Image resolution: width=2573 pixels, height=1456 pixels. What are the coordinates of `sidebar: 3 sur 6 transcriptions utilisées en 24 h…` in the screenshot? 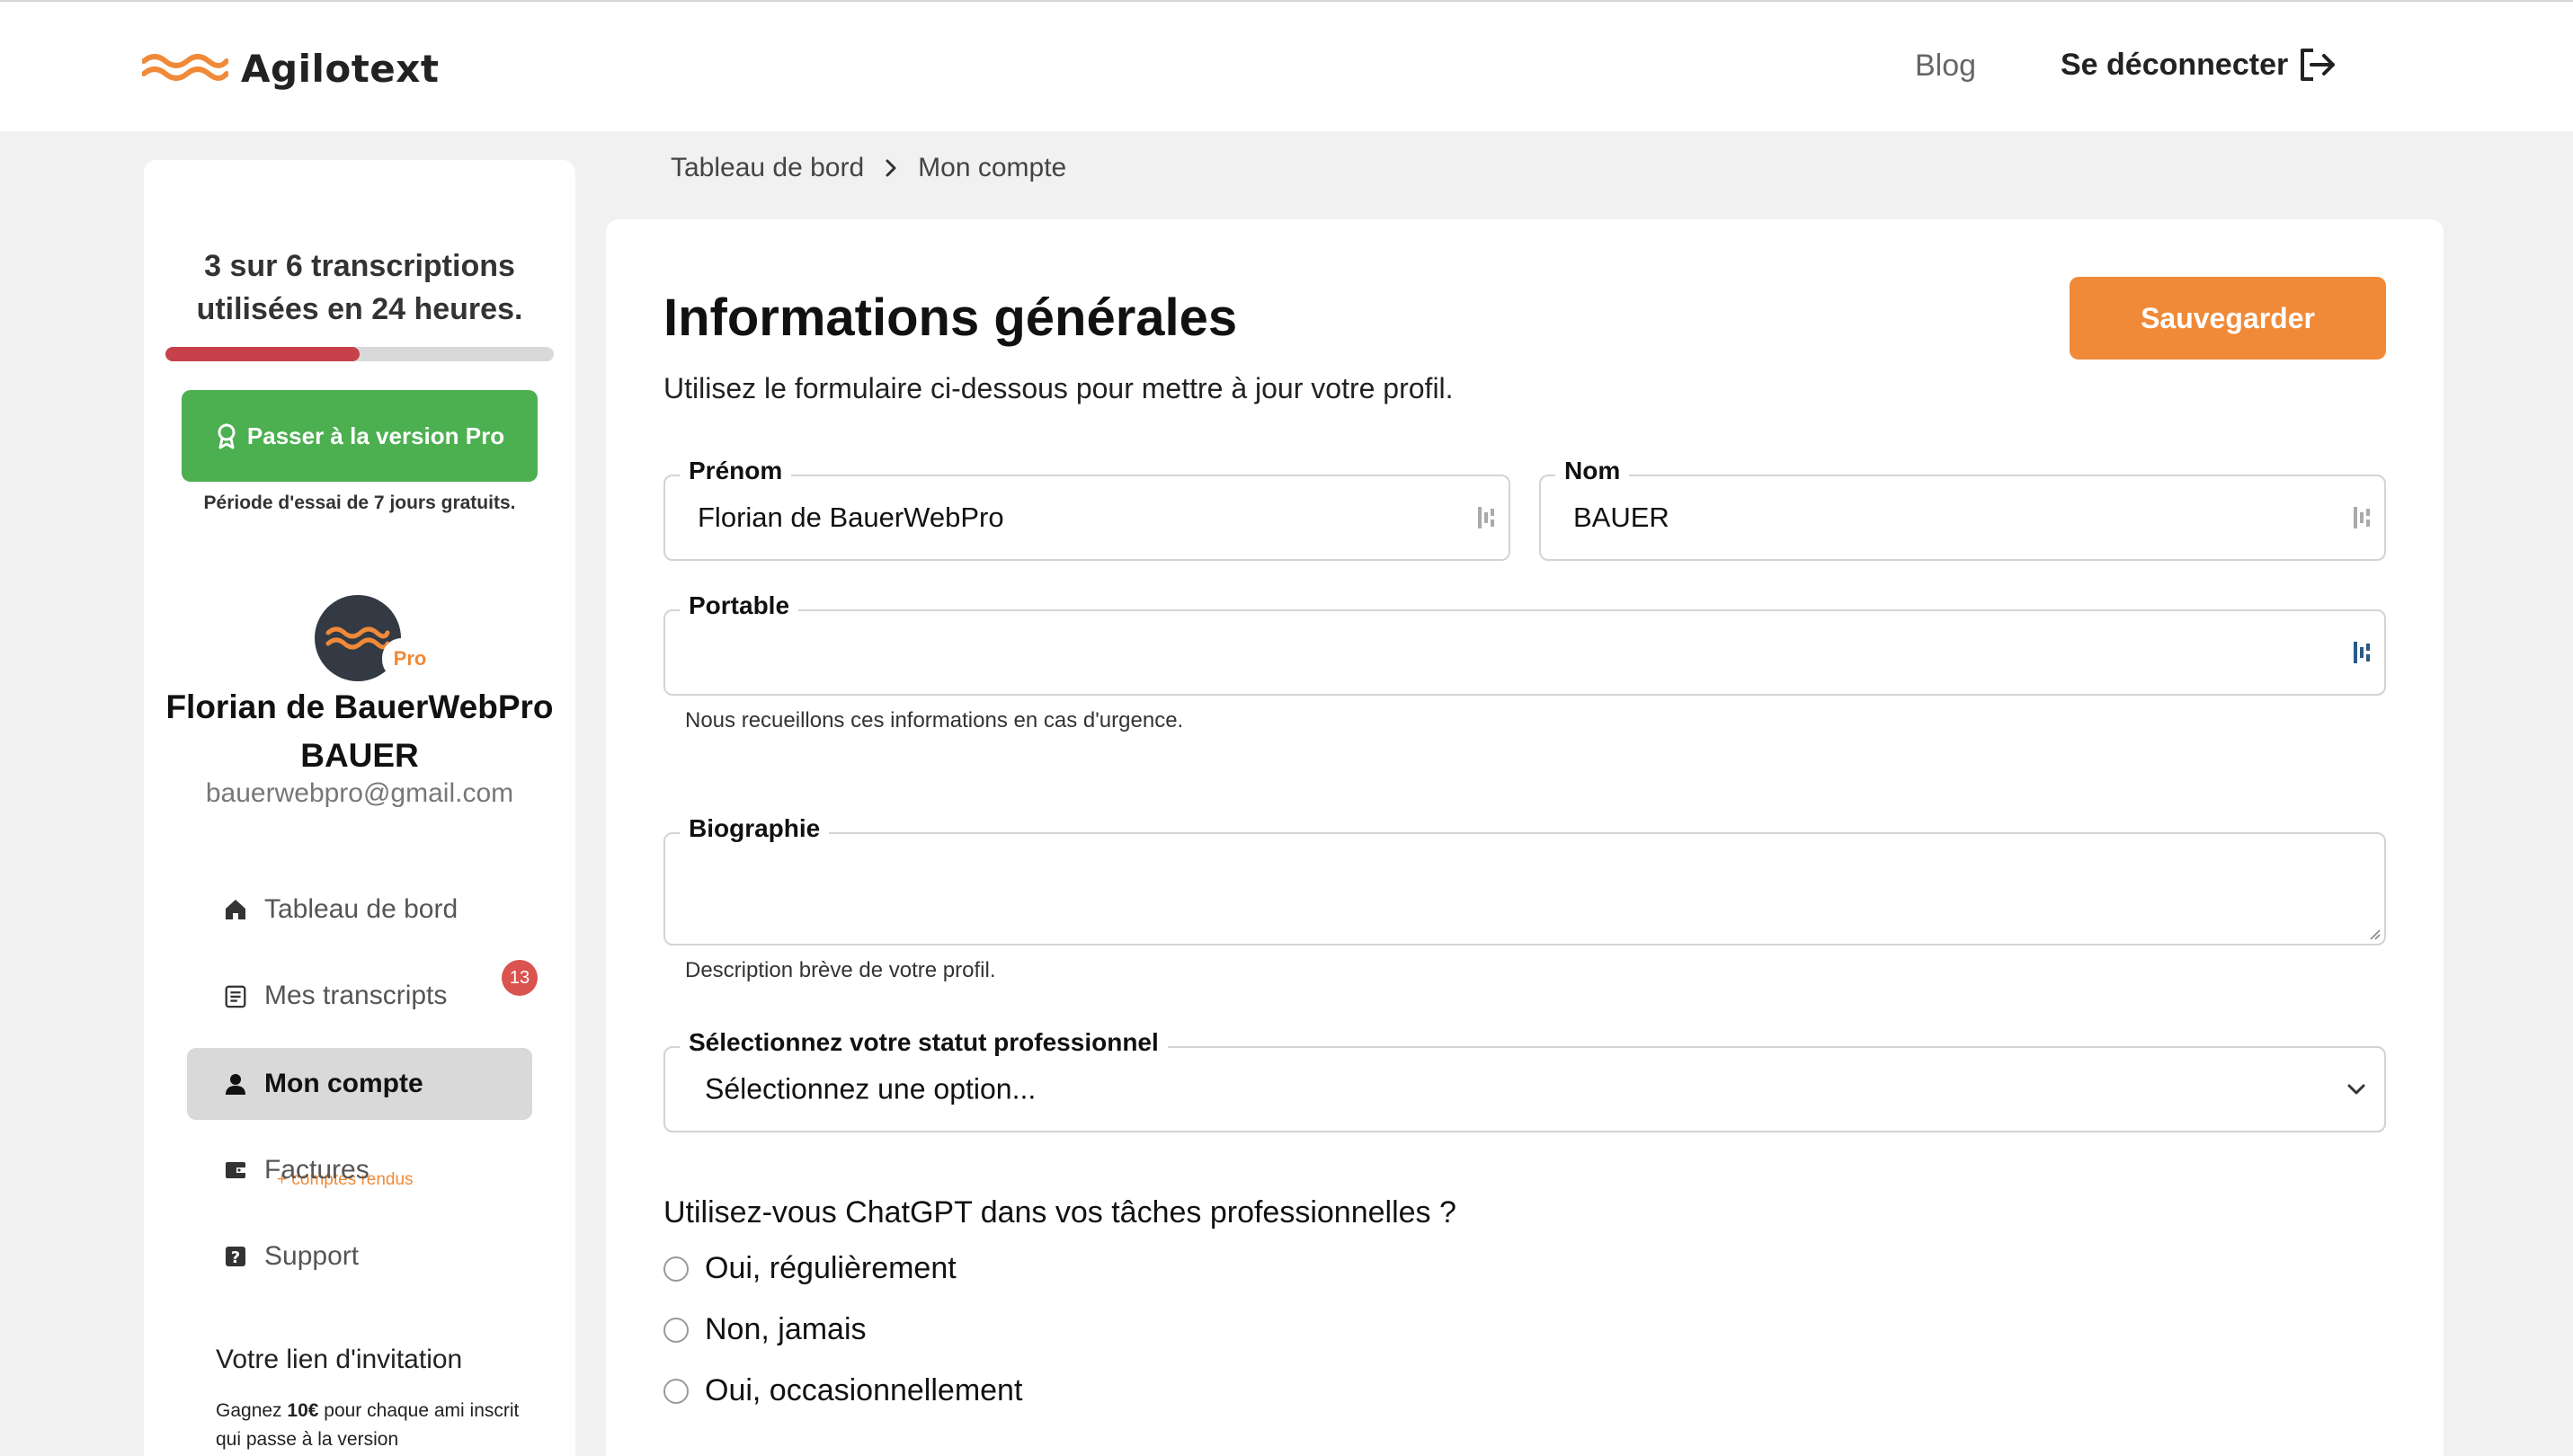 It's located at (359, 808).